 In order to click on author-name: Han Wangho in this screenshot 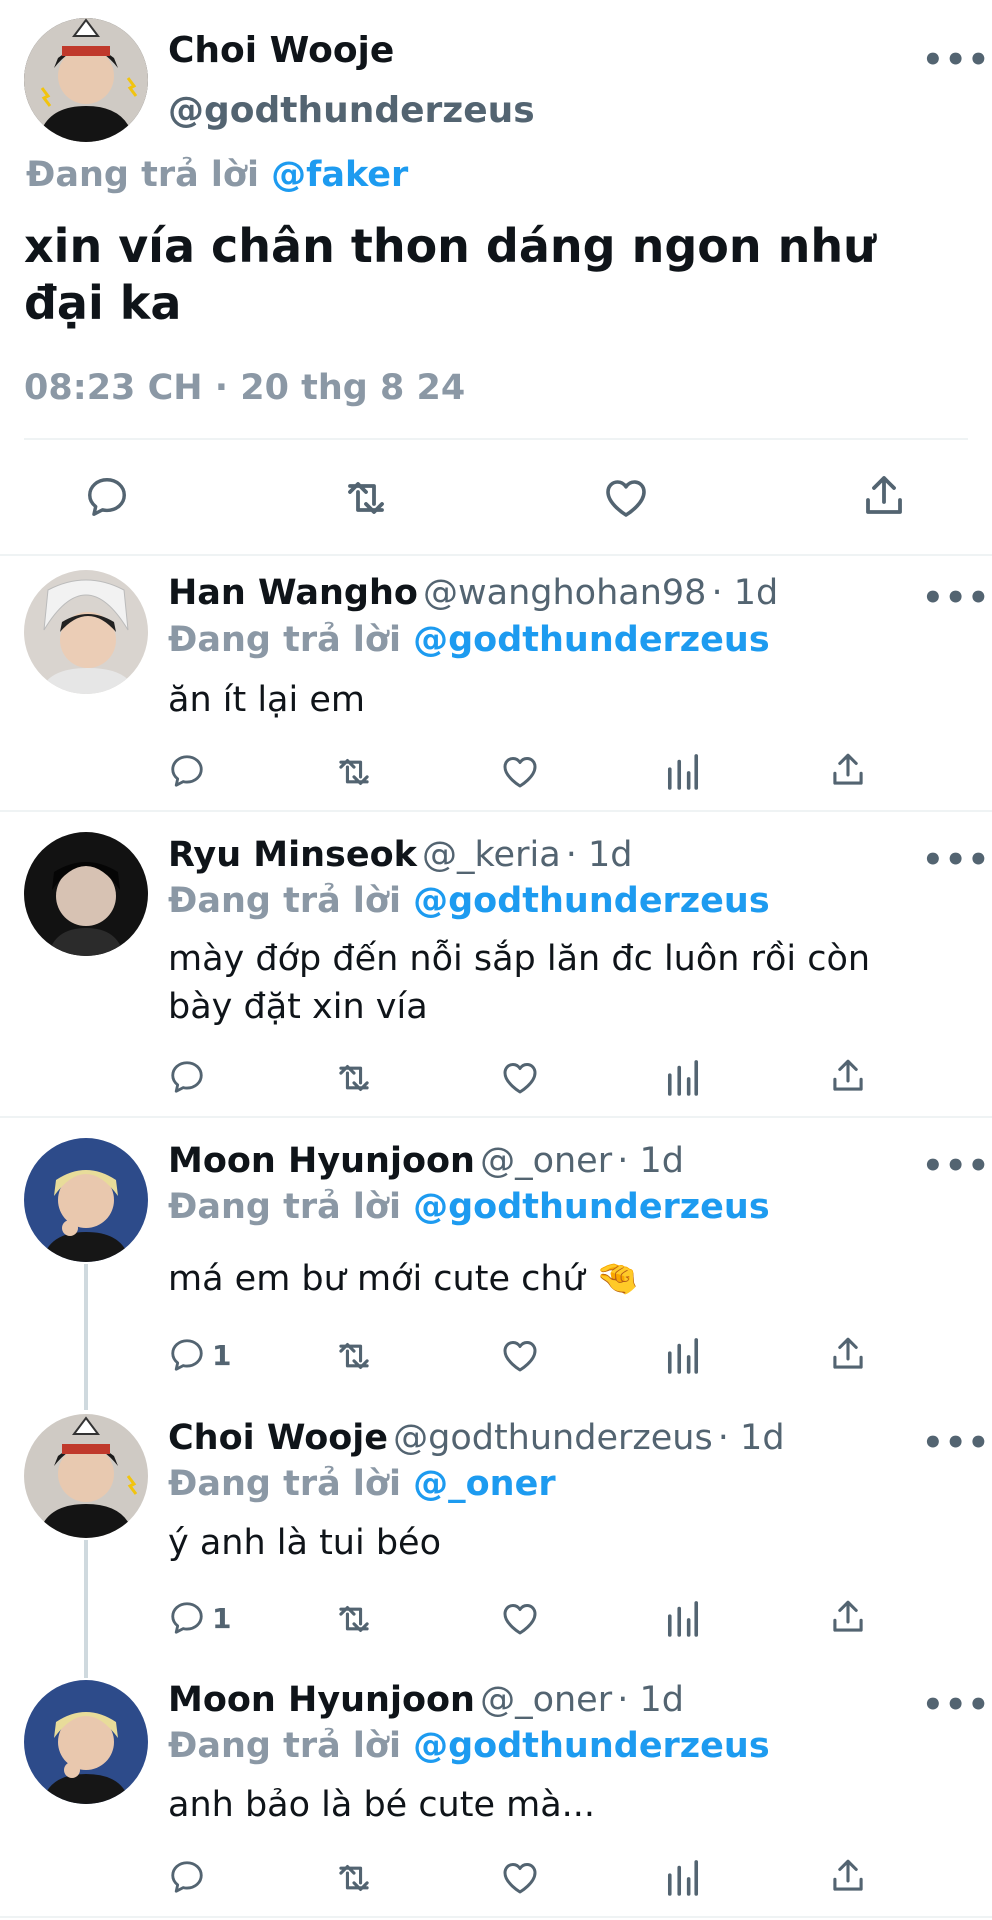, I will do `click(293, 593)`.